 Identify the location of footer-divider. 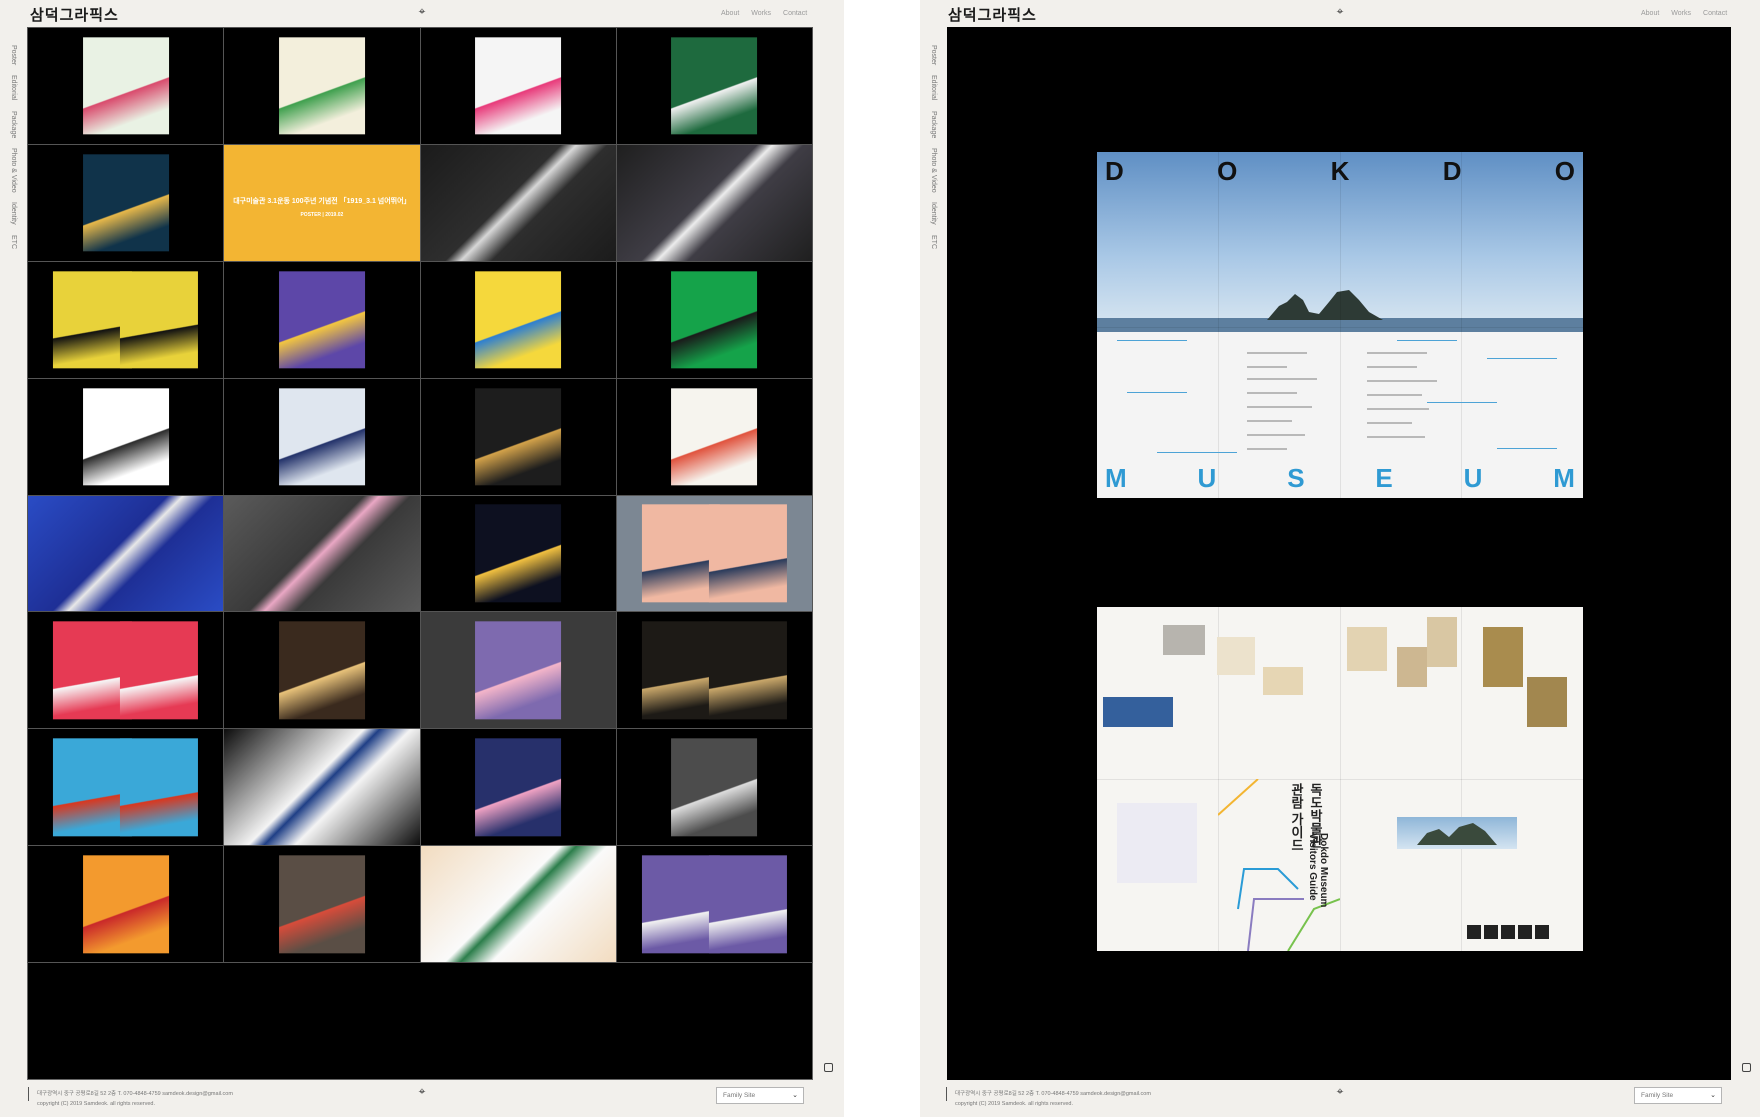
(28, 1094).